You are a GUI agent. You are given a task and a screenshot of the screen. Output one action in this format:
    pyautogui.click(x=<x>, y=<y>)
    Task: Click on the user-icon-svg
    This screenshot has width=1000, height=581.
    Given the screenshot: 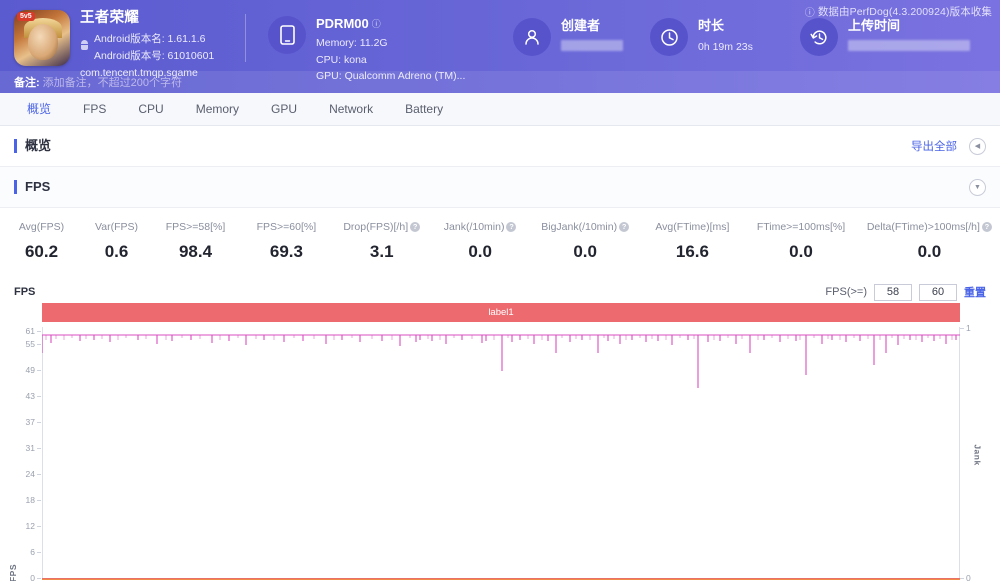 What is the action you would take?
    pyautogui.click(x=532, y=37)
    